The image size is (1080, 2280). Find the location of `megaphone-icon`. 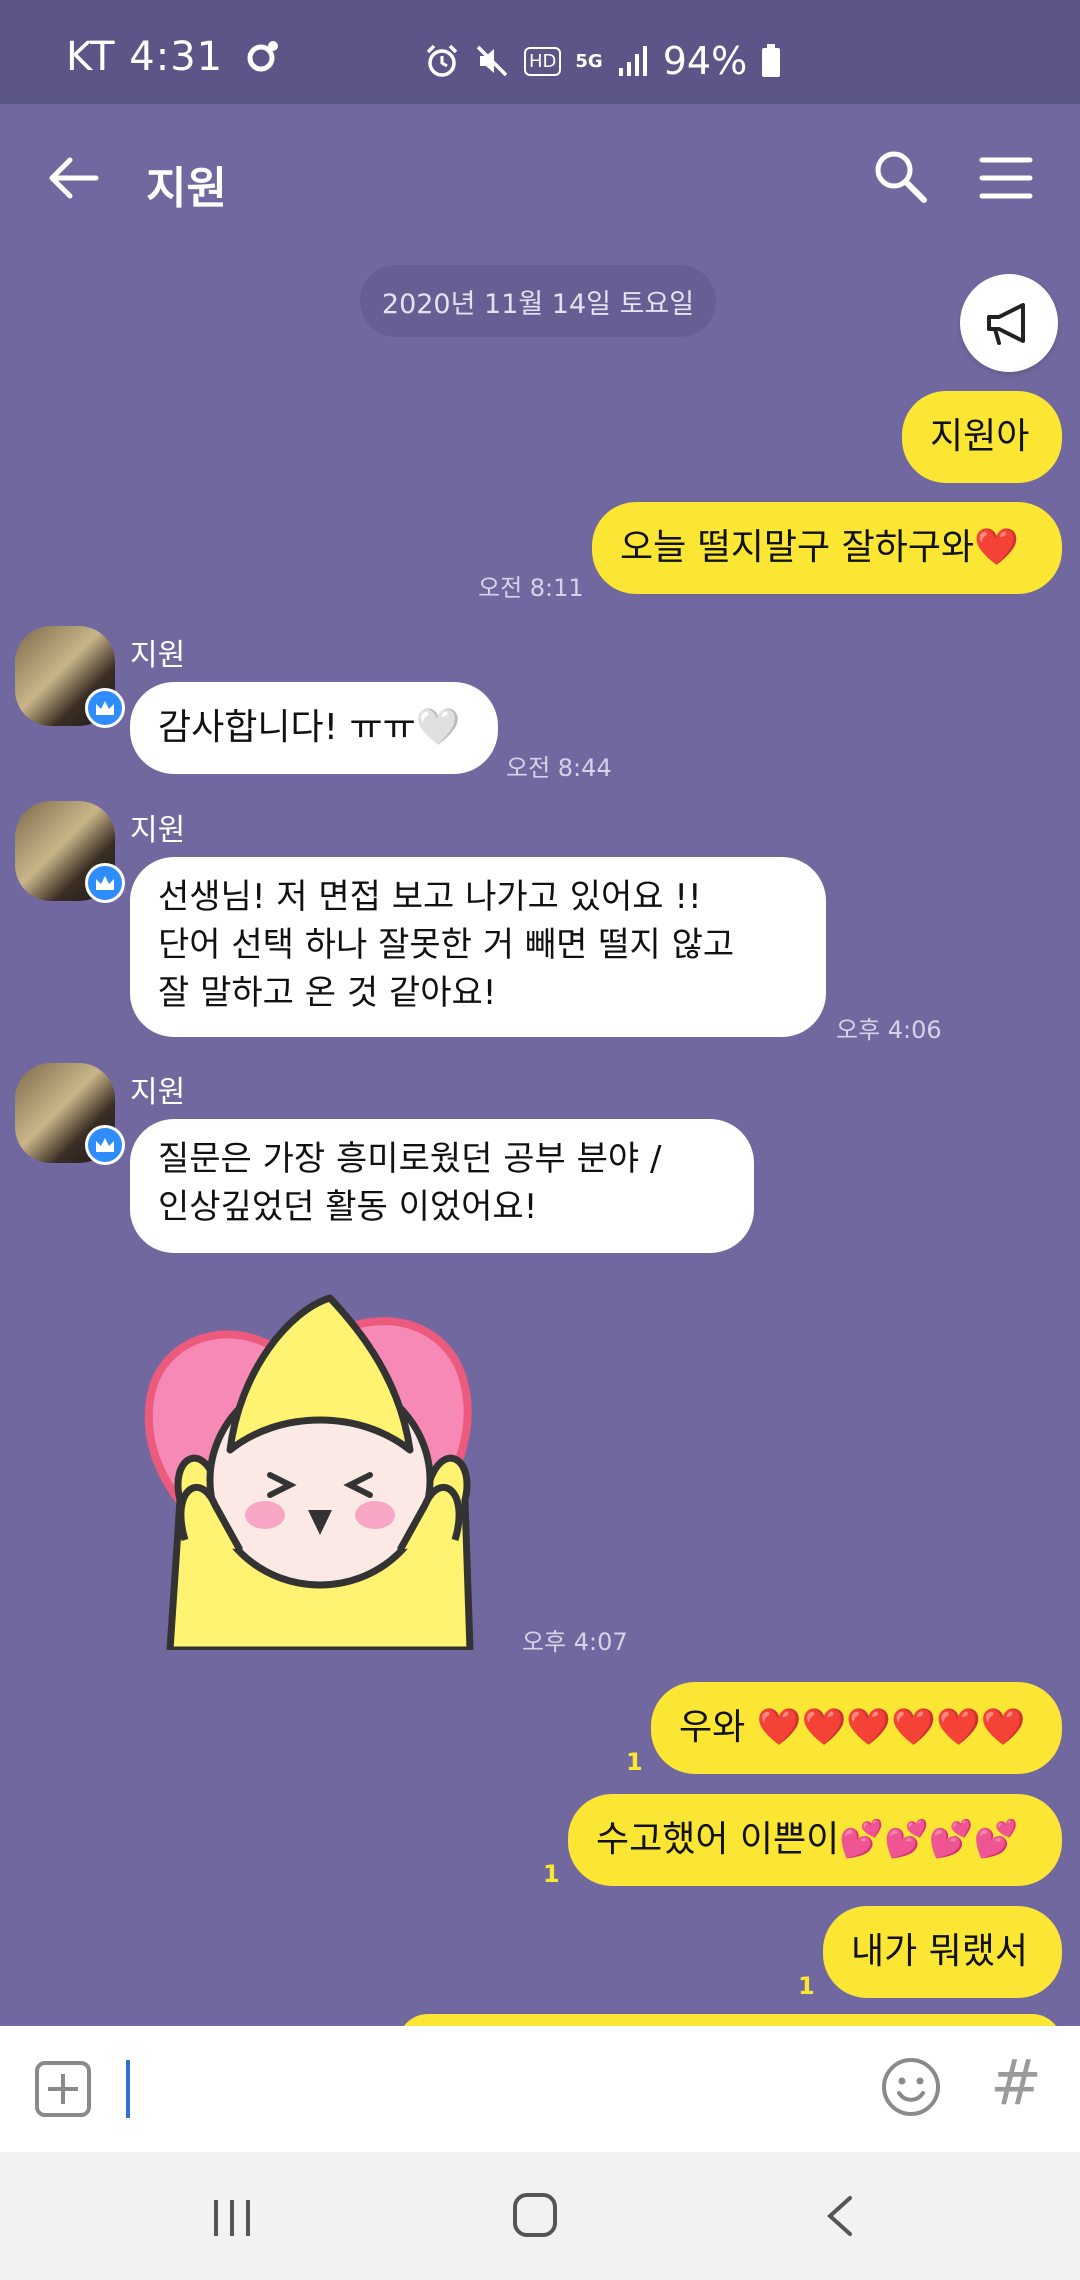

megaphone-icon is located at coordinates (1006, 324).